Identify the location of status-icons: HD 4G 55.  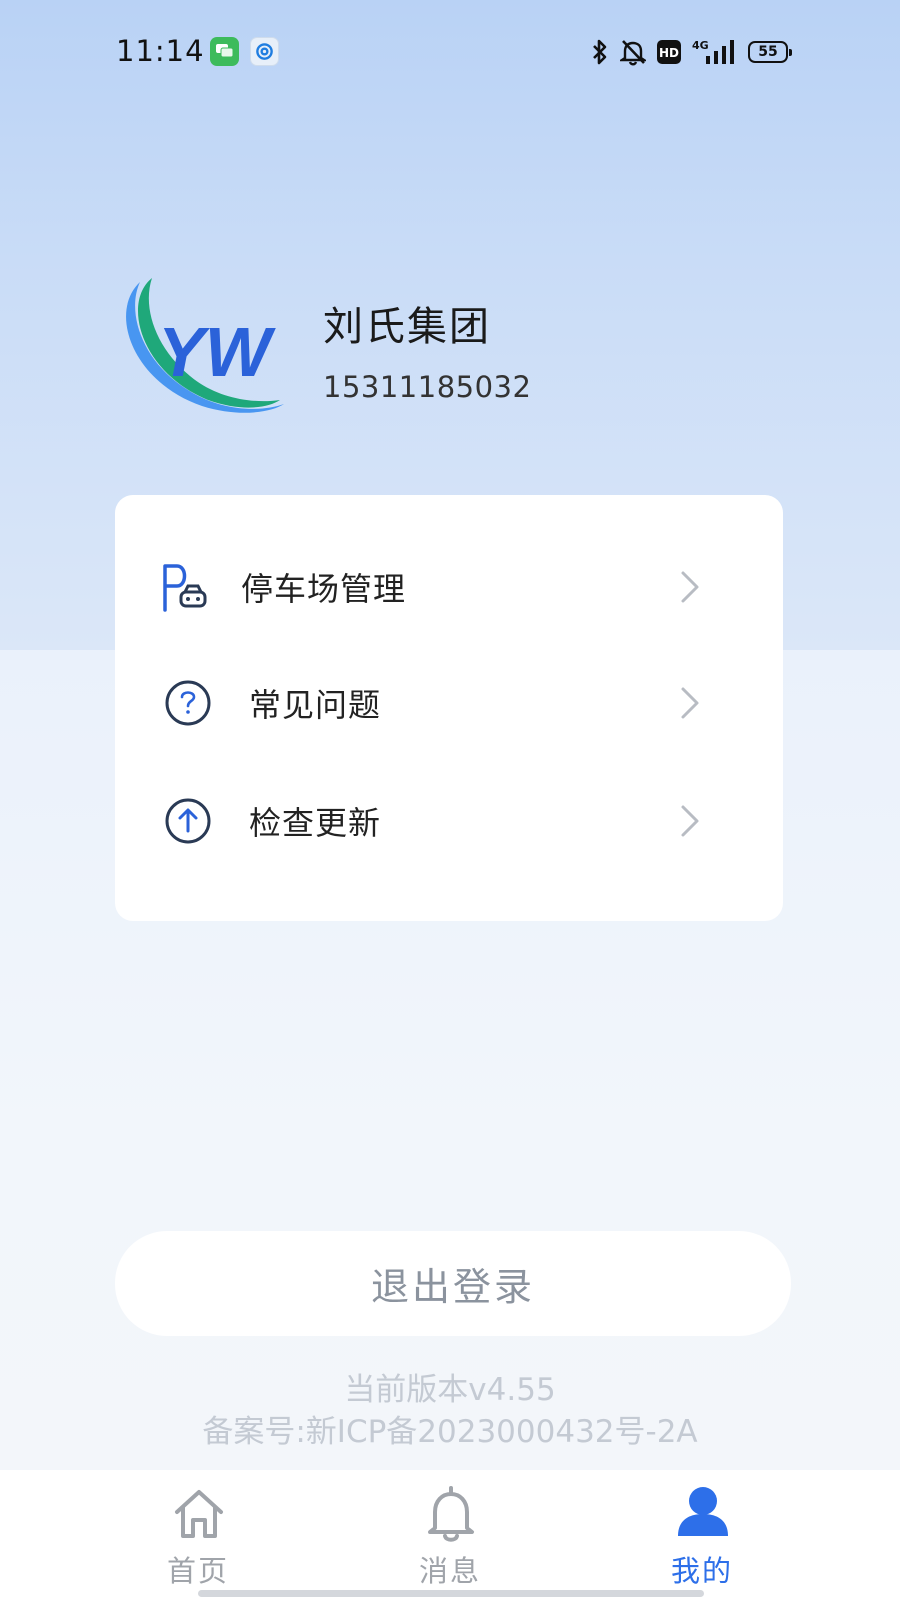
(691, 52).